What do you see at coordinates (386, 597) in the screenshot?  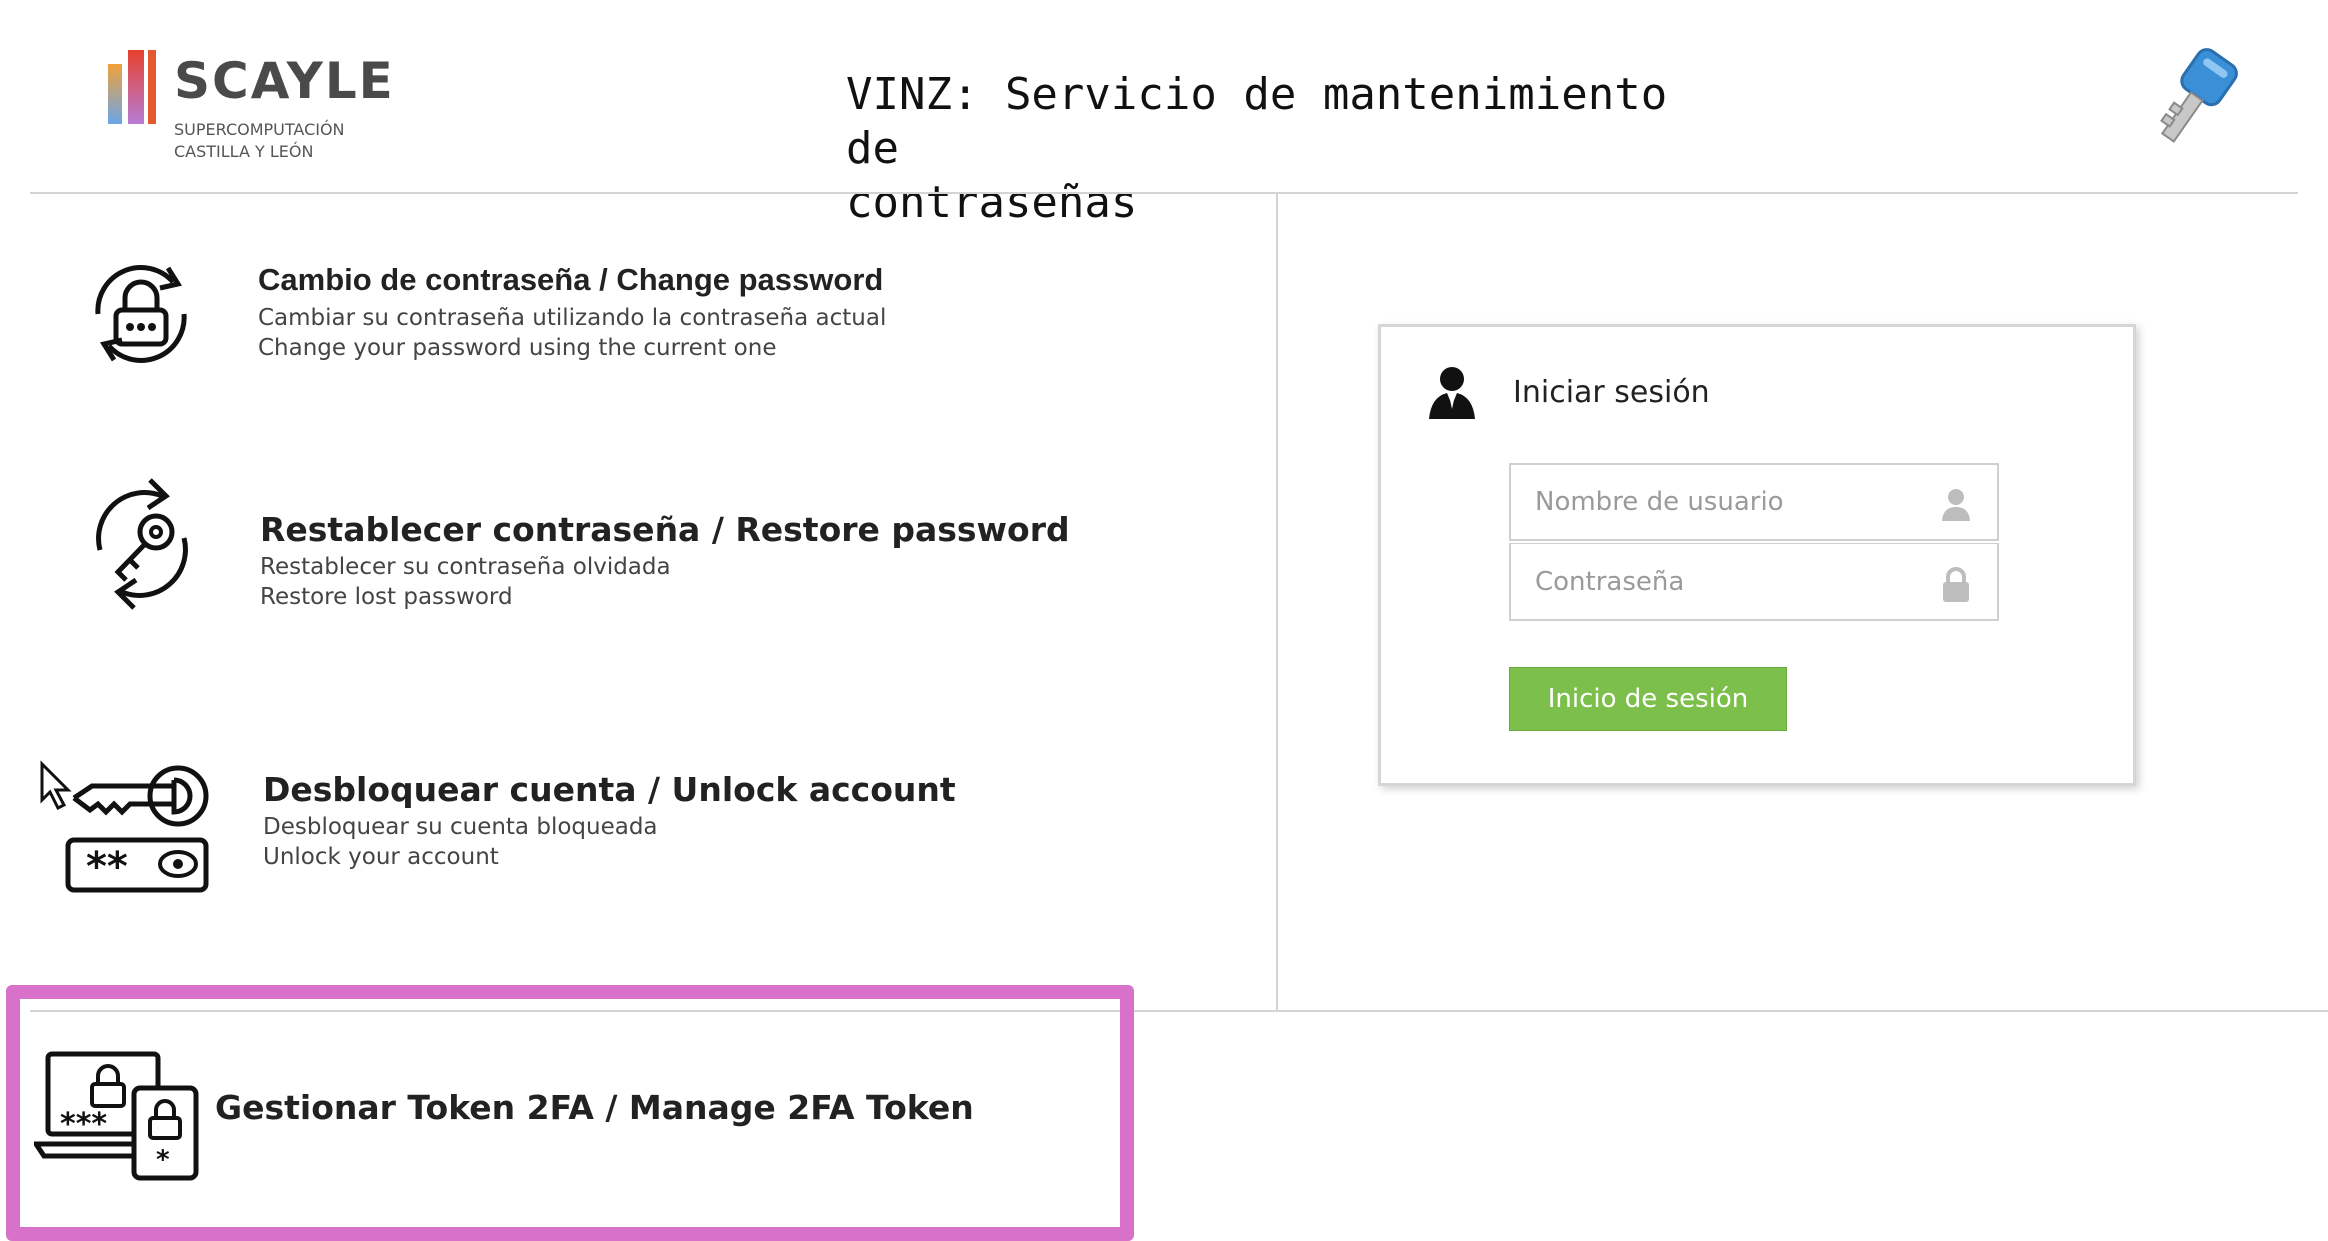 I see `menu-item-description-en: Restore lost password` at bounding box center [386, 597].